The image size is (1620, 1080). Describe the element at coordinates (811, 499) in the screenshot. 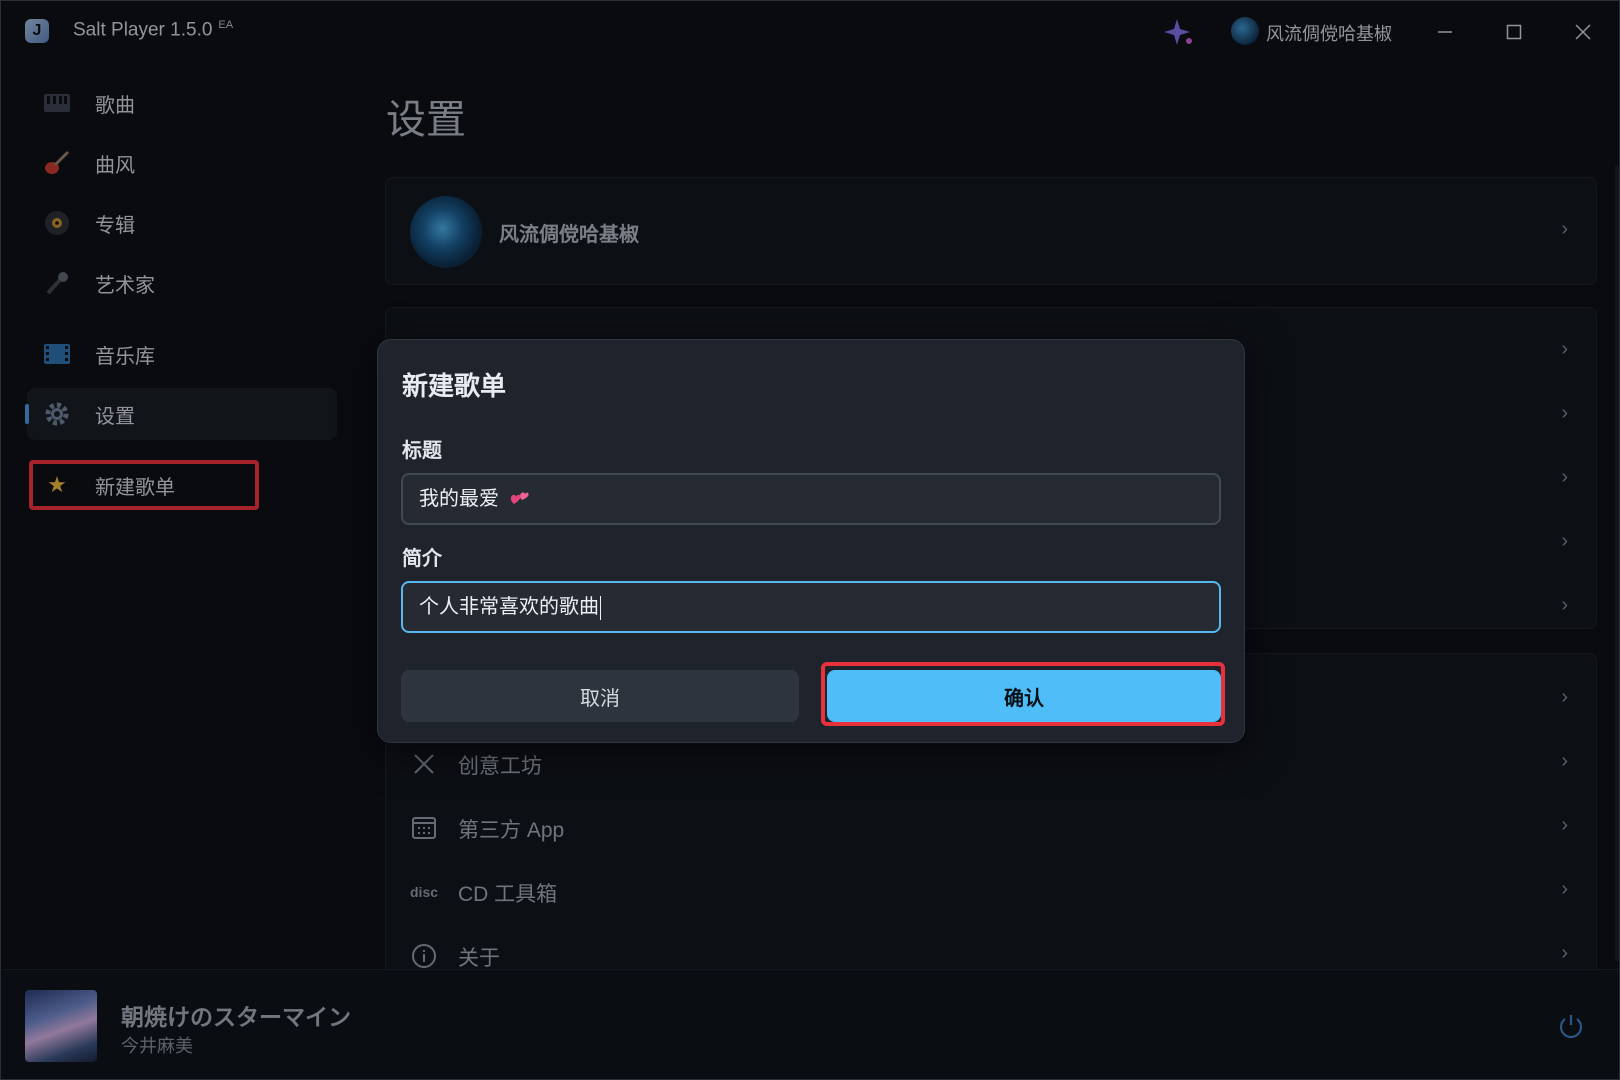

I see `title-input: 我的最爱` at that location.